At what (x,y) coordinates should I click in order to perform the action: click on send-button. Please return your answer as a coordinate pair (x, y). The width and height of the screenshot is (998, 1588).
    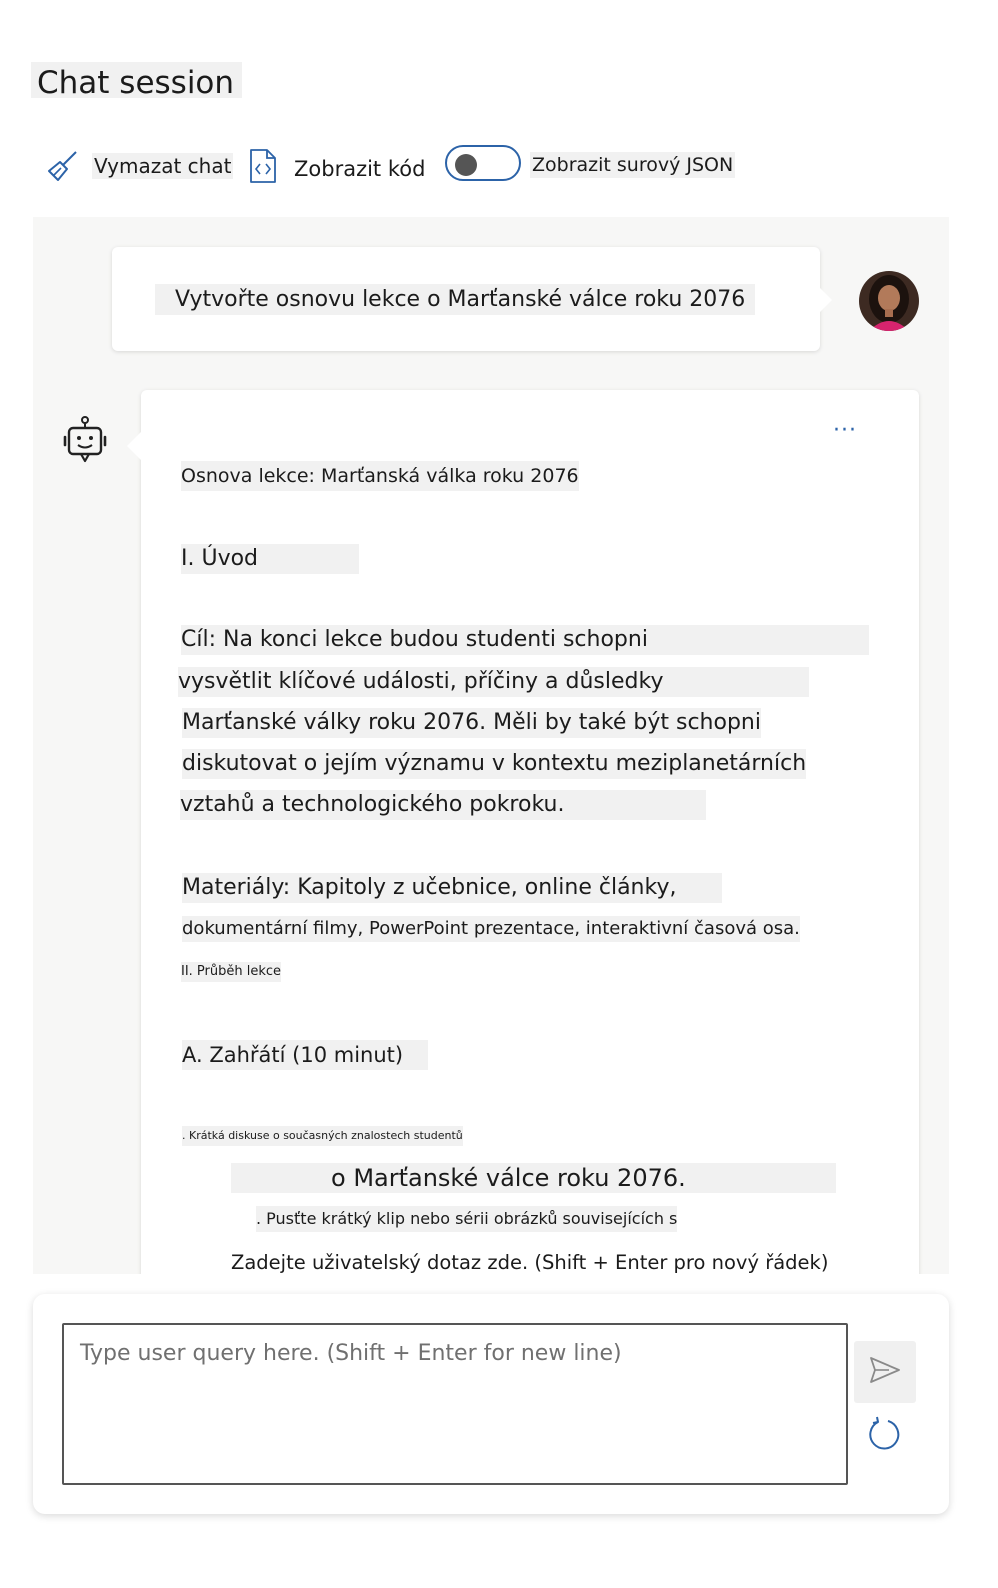
    Looking at the image, I should click on (885, 1372).